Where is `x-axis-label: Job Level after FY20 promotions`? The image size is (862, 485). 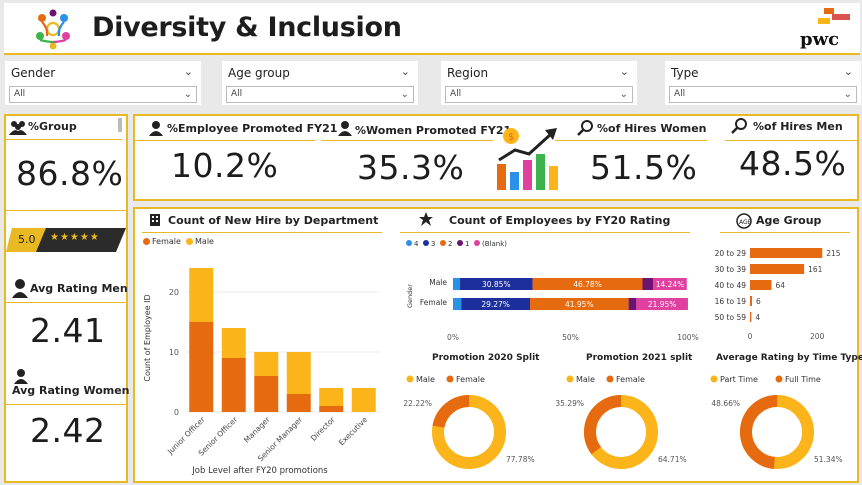 x-axis-label: Job Level after FY20 promotions is located at coordinates (259, 471).